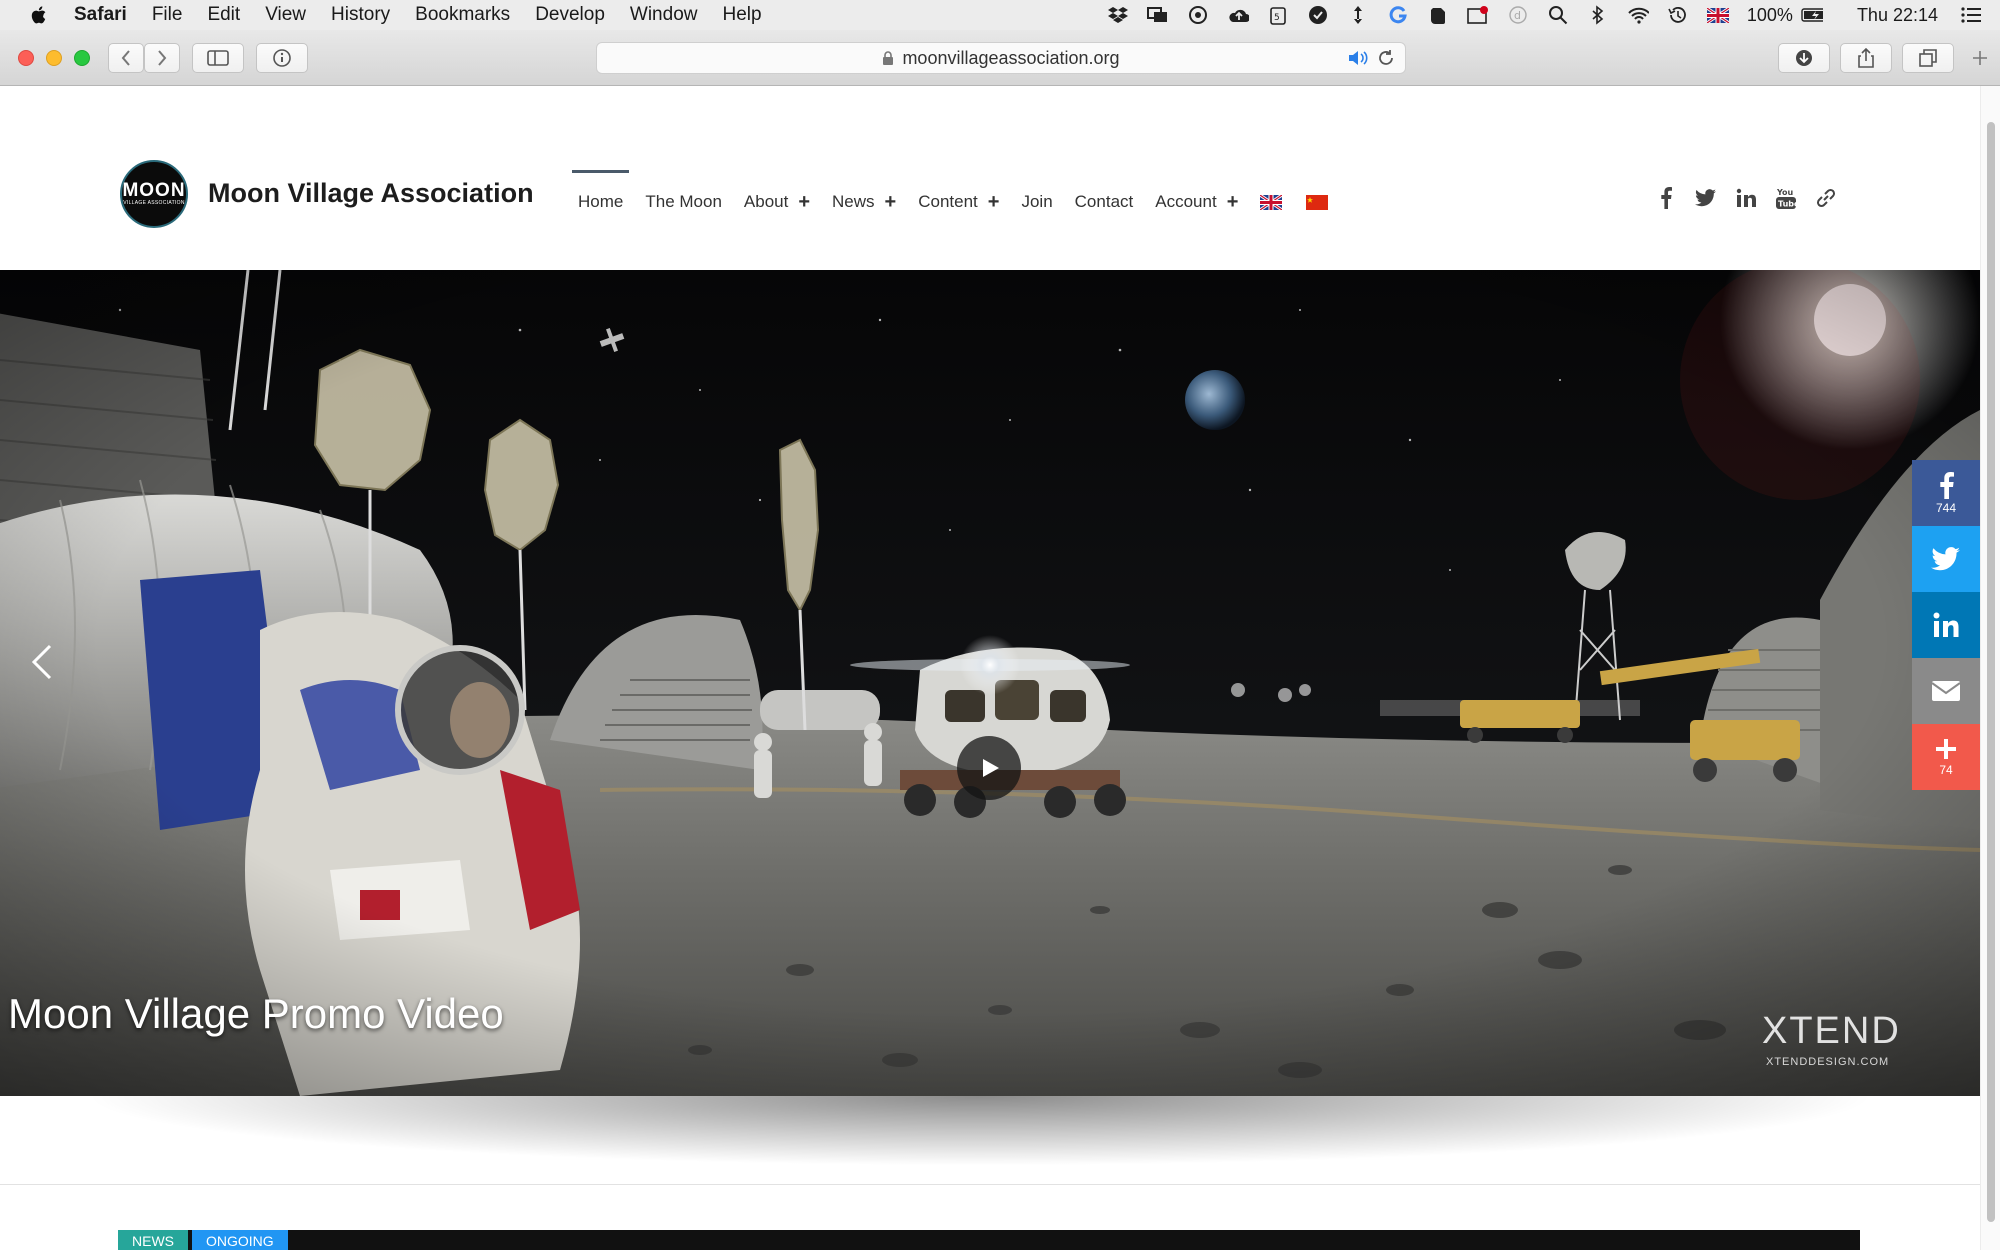 Image resolution: width=2000 pixels, height=1250 pixels. I want to click on nav-account: Account +, so click(1196, 198).